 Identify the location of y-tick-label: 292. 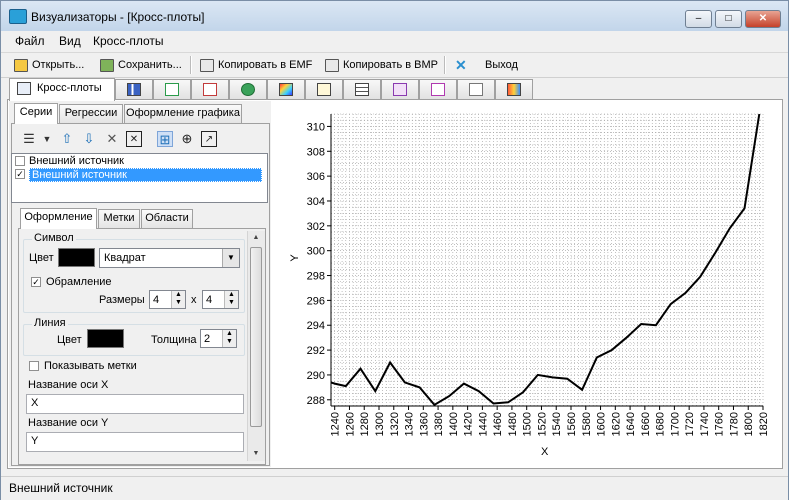
(316, 351).